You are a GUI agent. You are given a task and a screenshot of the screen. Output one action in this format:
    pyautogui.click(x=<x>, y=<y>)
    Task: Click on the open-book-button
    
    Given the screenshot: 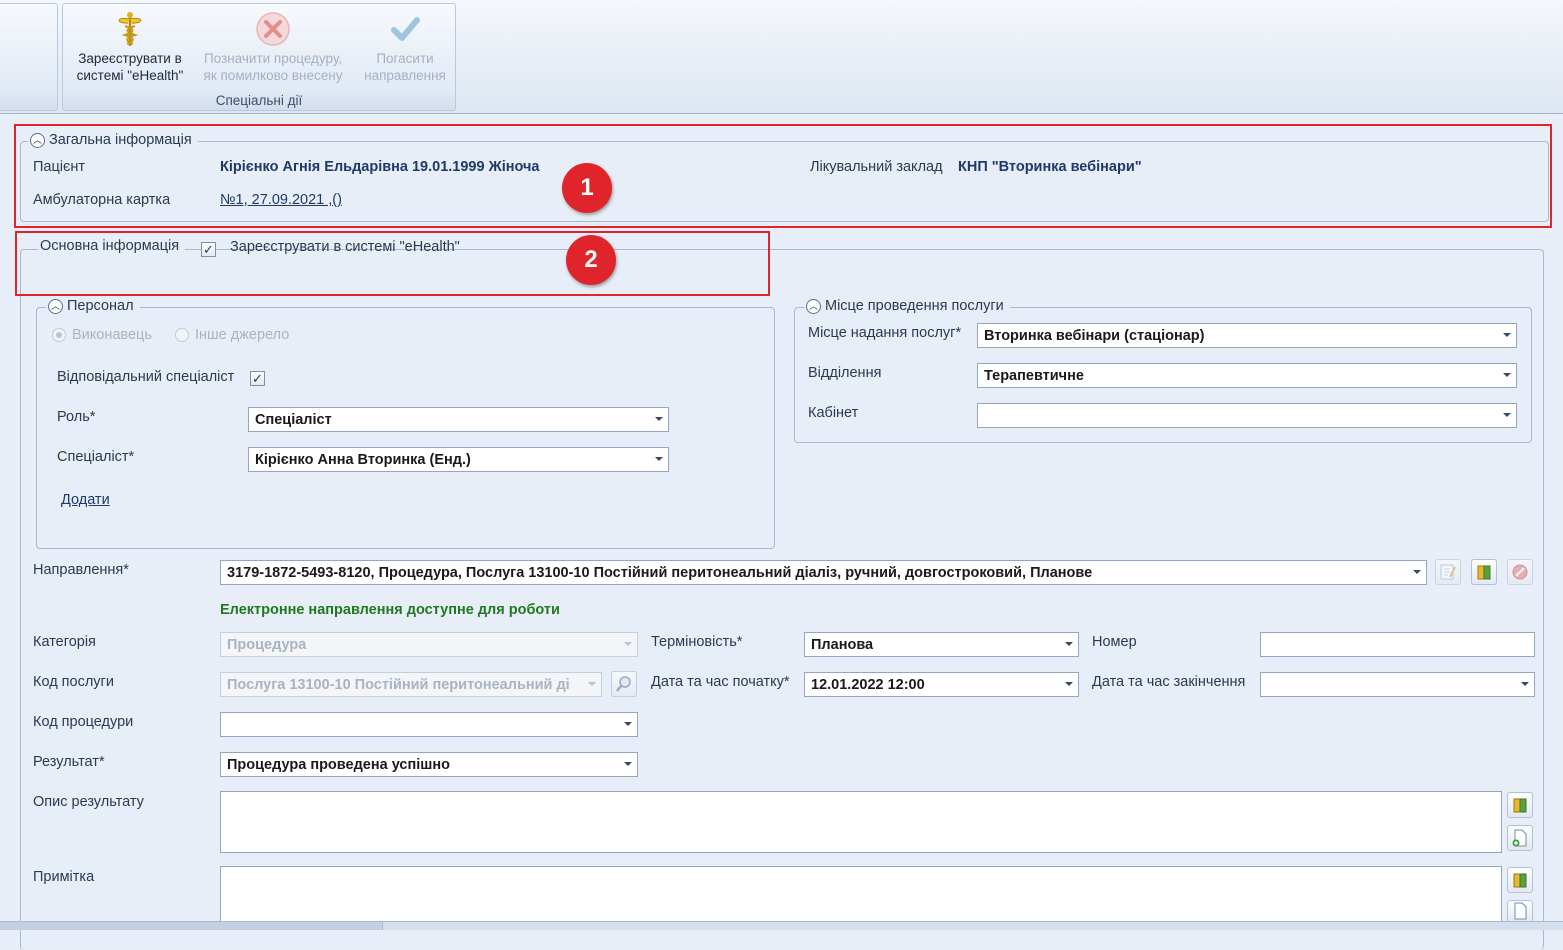 What is the action you would take?
    pyautogui.click(x=1484, y=572)
    